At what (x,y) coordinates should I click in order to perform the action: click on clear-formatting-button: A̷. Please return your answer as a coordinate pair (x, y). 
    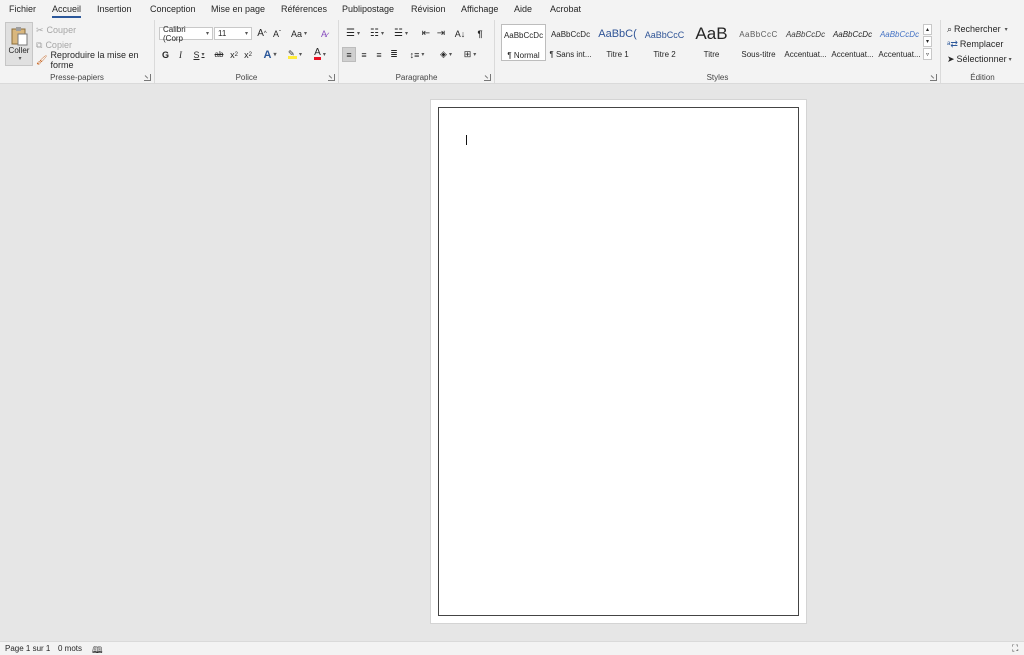
    Looking at the image, I should click on (324, 33).